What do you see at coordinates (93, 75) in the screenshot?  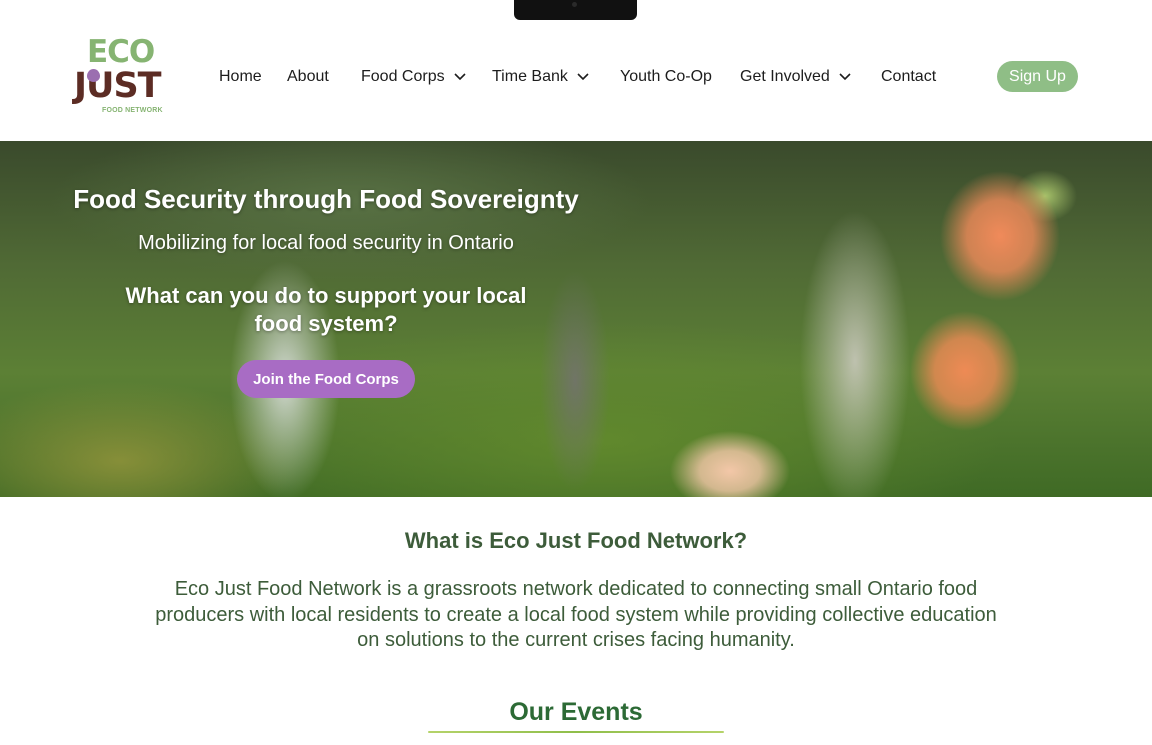 I see `fig-icon` at bounding box center [93, 75].